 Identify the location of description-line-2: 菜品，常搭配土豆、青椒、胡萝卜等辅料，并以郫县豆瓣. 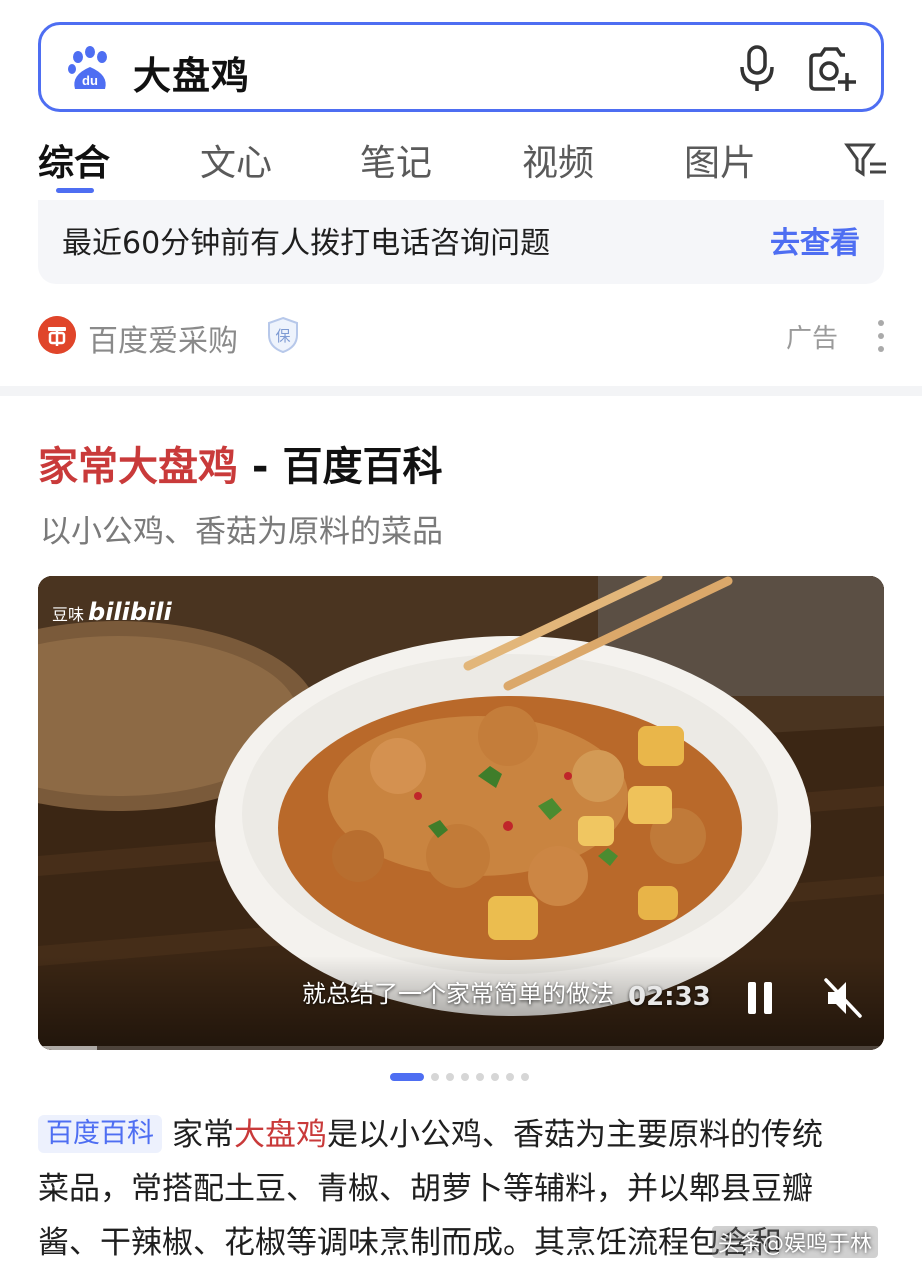
(425, 1189).